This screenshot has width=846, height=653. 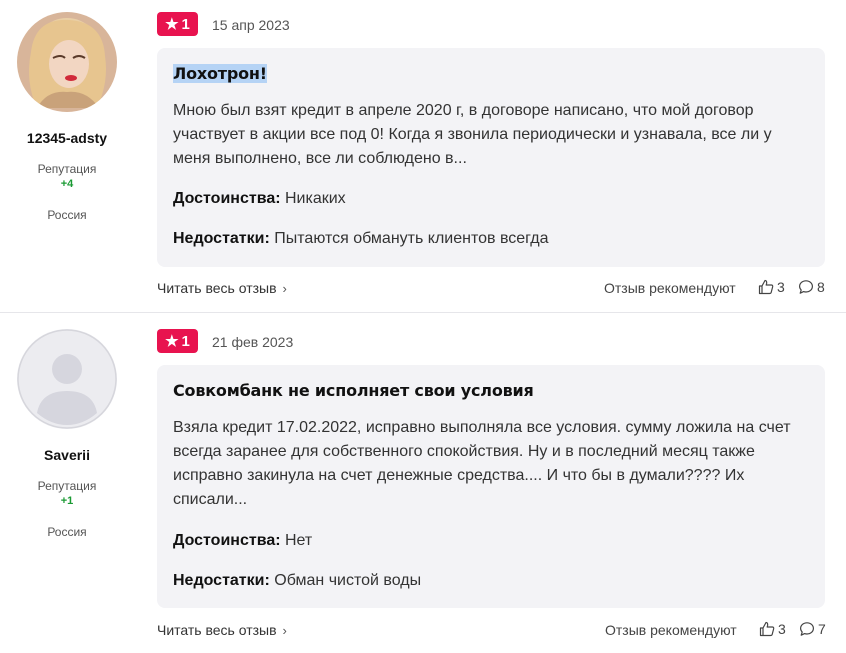 I want to click on cons: Недостатки: Обман чистой воды, so click(x=297, y=581).